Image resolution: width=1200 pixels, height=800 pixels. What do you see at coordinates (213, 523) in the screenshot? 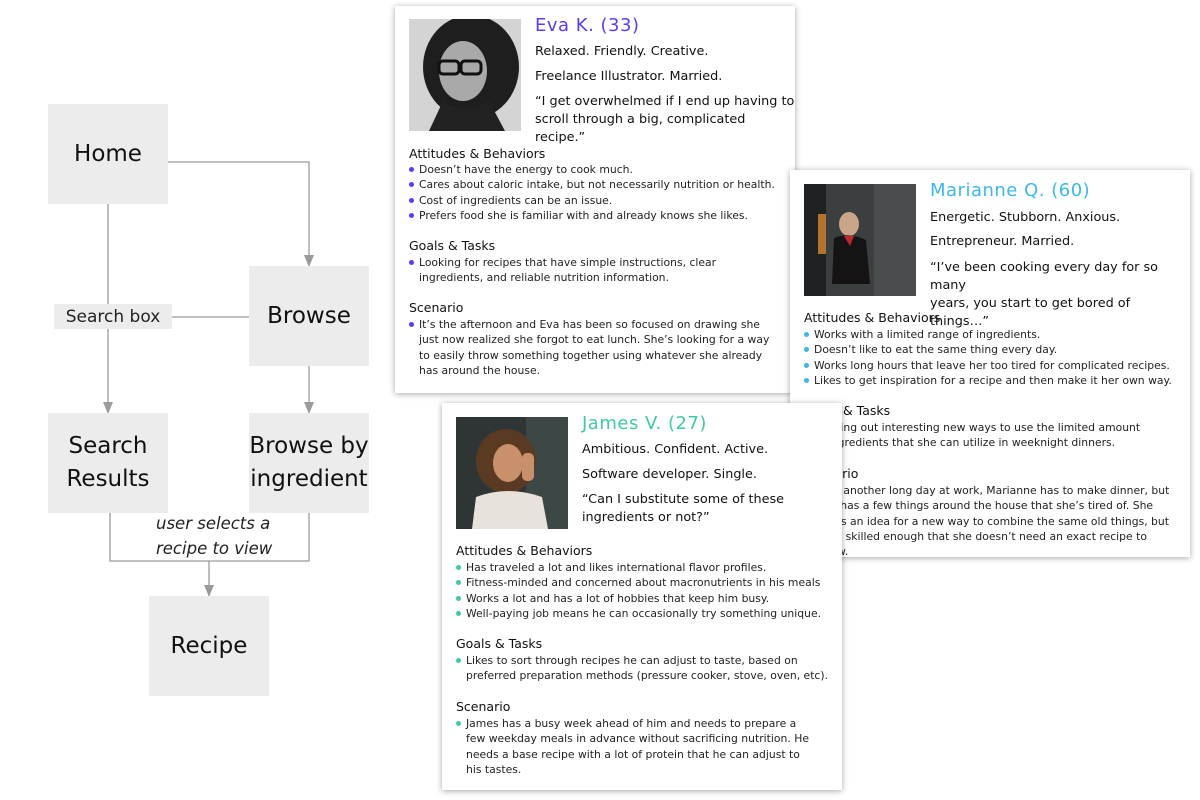
I see `user-selects-line1: user selects a` at bounding box center [213, 523].